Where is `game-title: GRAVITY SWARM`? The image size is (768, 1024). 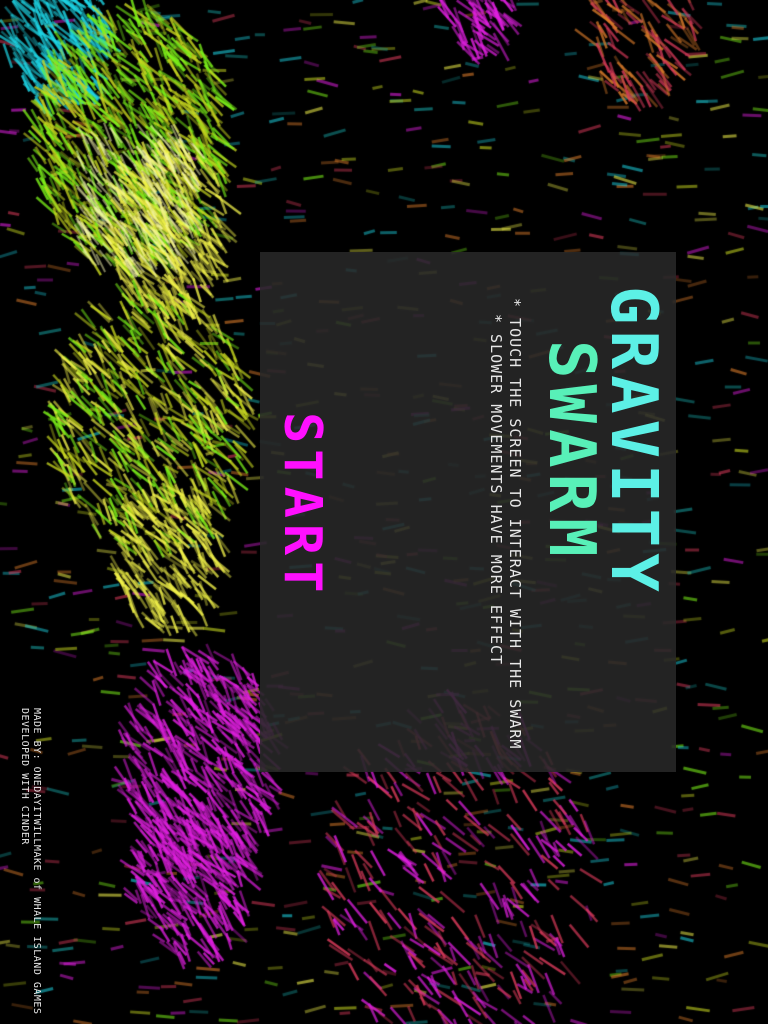
game-title: GRAVITY SWARM is located at coordinates (602, 439).